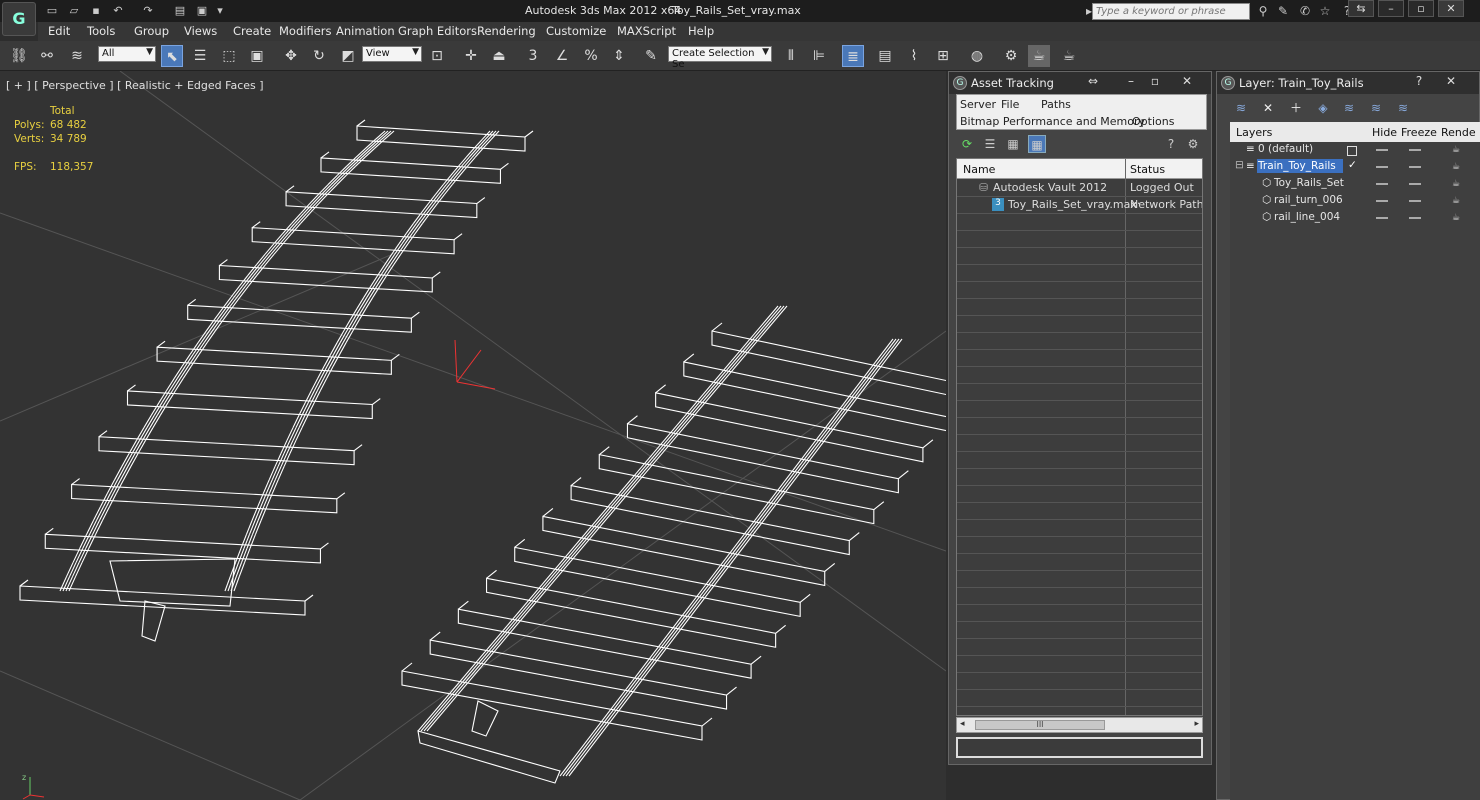 This screenshot has width=1480, height=800. What do you see at coordinates (291, 56) in the screenshot?
I see `select-and-move-icon: ✥` at bounding box center [291, 56].